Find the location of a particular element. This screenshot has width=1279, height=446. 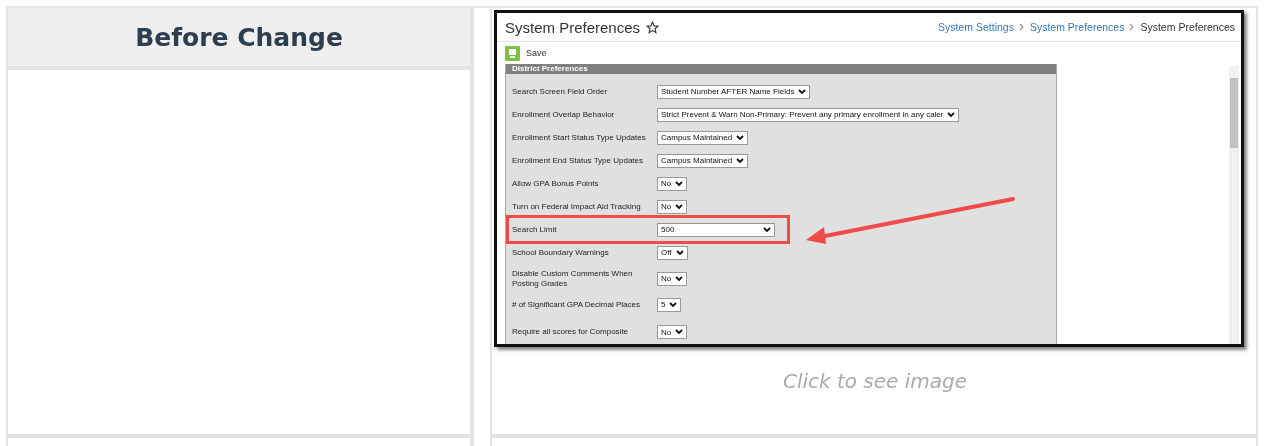

breadcrumb-current: System Preferences is located at coordinates (1187, 27).